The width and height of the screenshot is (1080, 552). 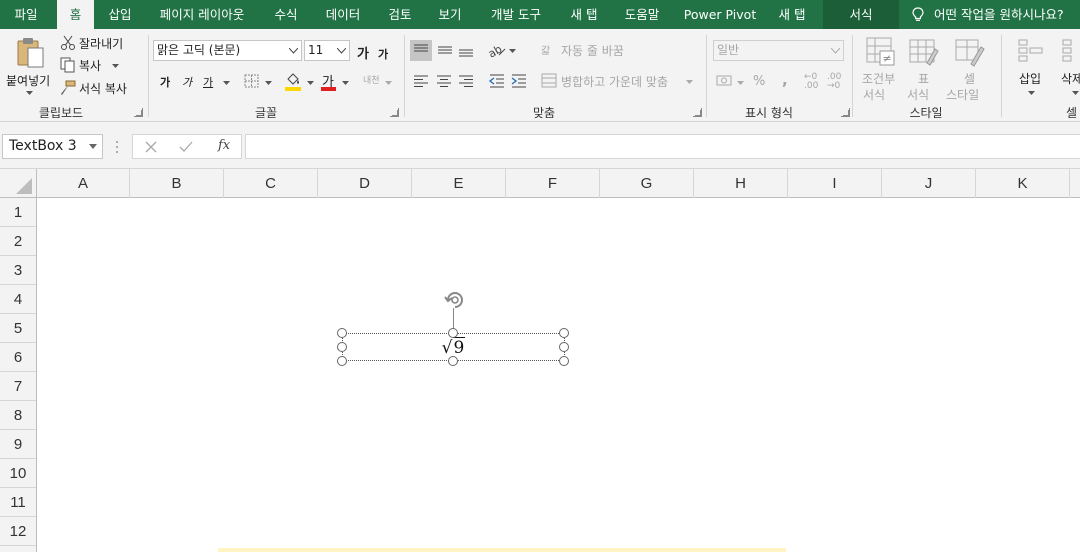 What do you see at coordinates (120, 14) in the screenshot?
I see `tab-insert: 삽입` at bounding box center [120, 14].